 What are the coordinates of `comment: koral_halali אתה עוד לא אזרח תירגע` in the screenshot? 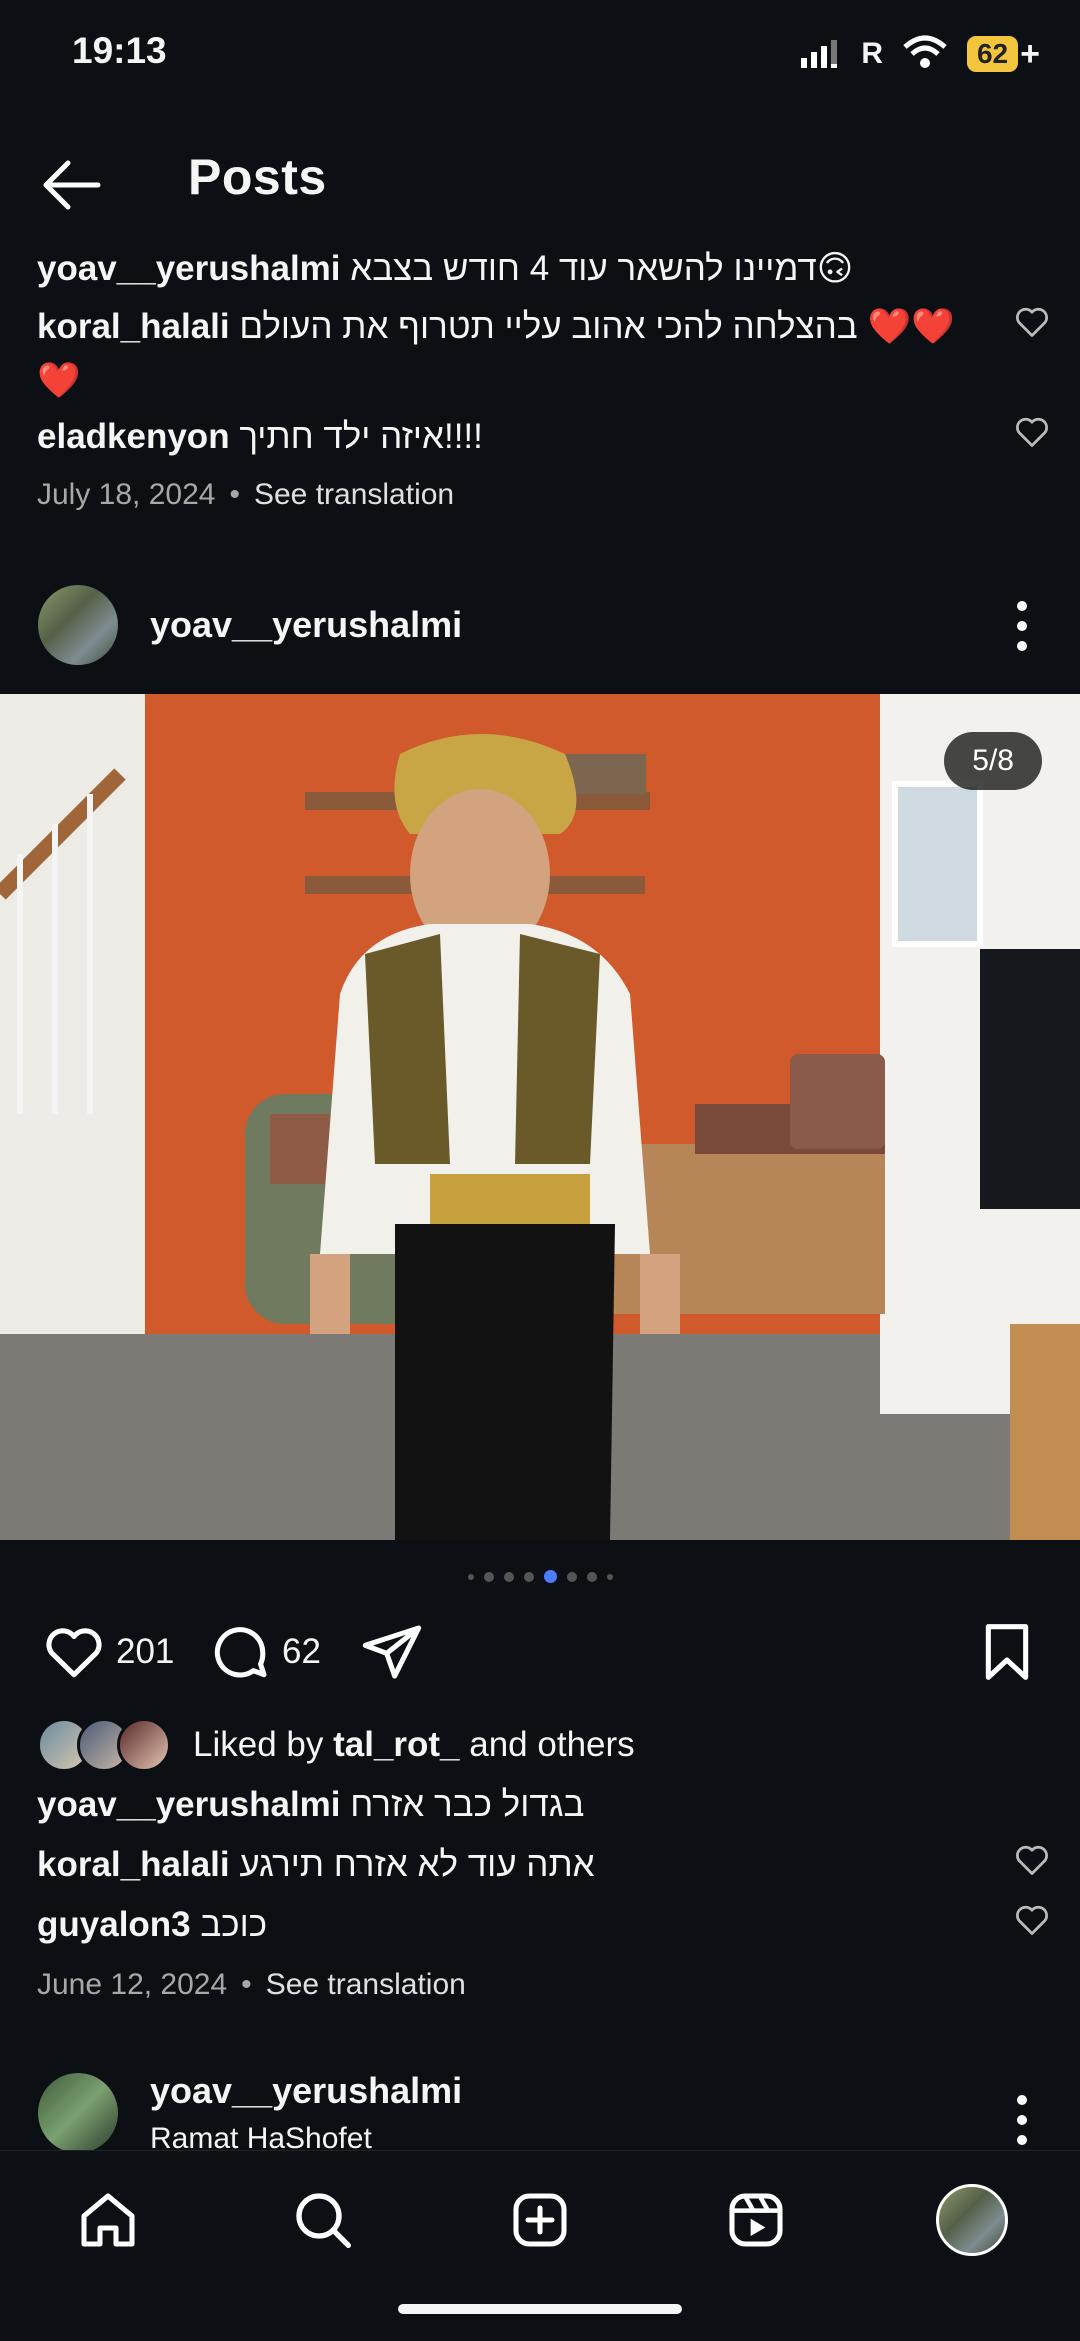 It's located at (502, 1865).